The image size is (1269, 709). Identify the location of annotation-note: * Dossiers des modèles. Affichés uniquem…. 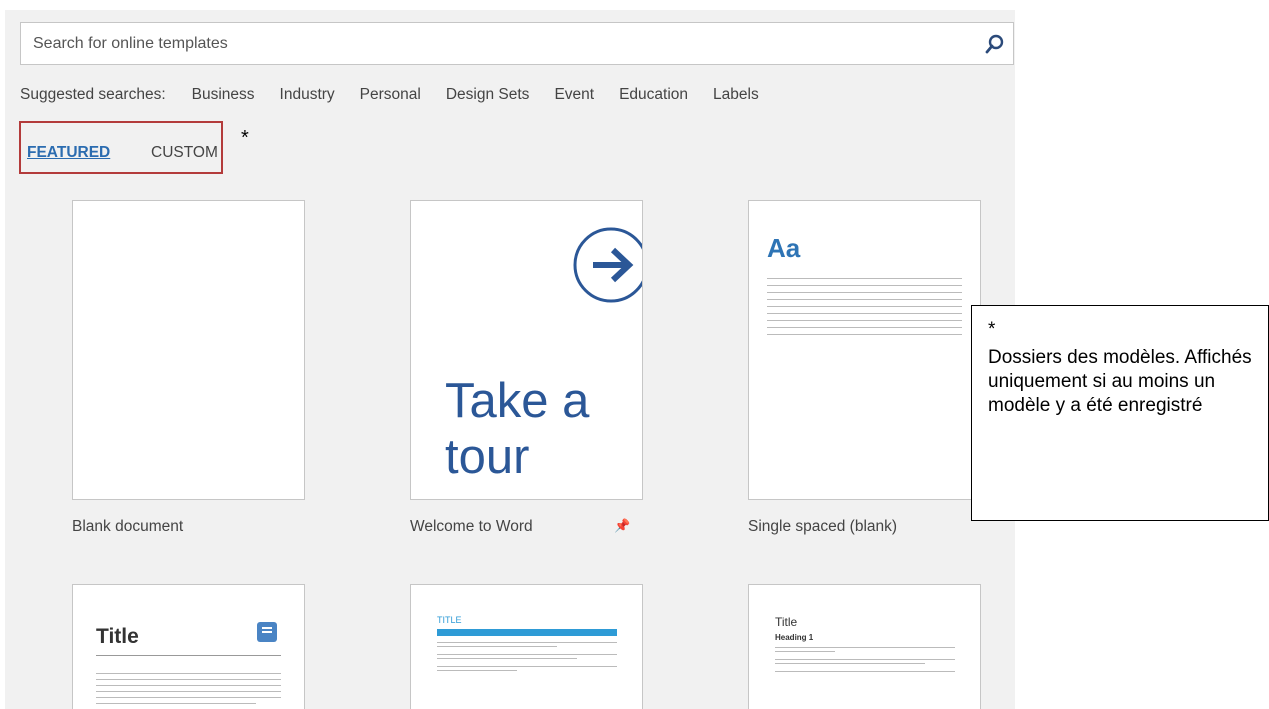
(1120, 413).